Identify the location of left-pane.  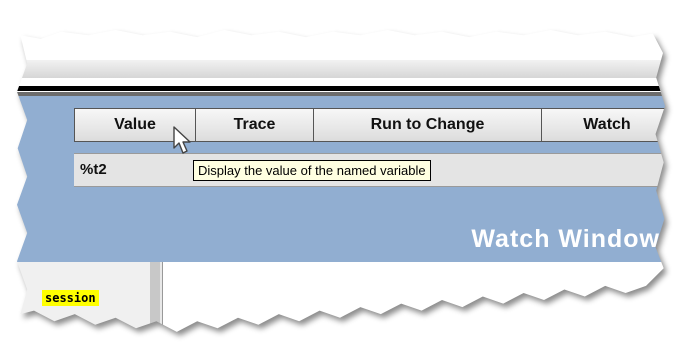
(88, 297).